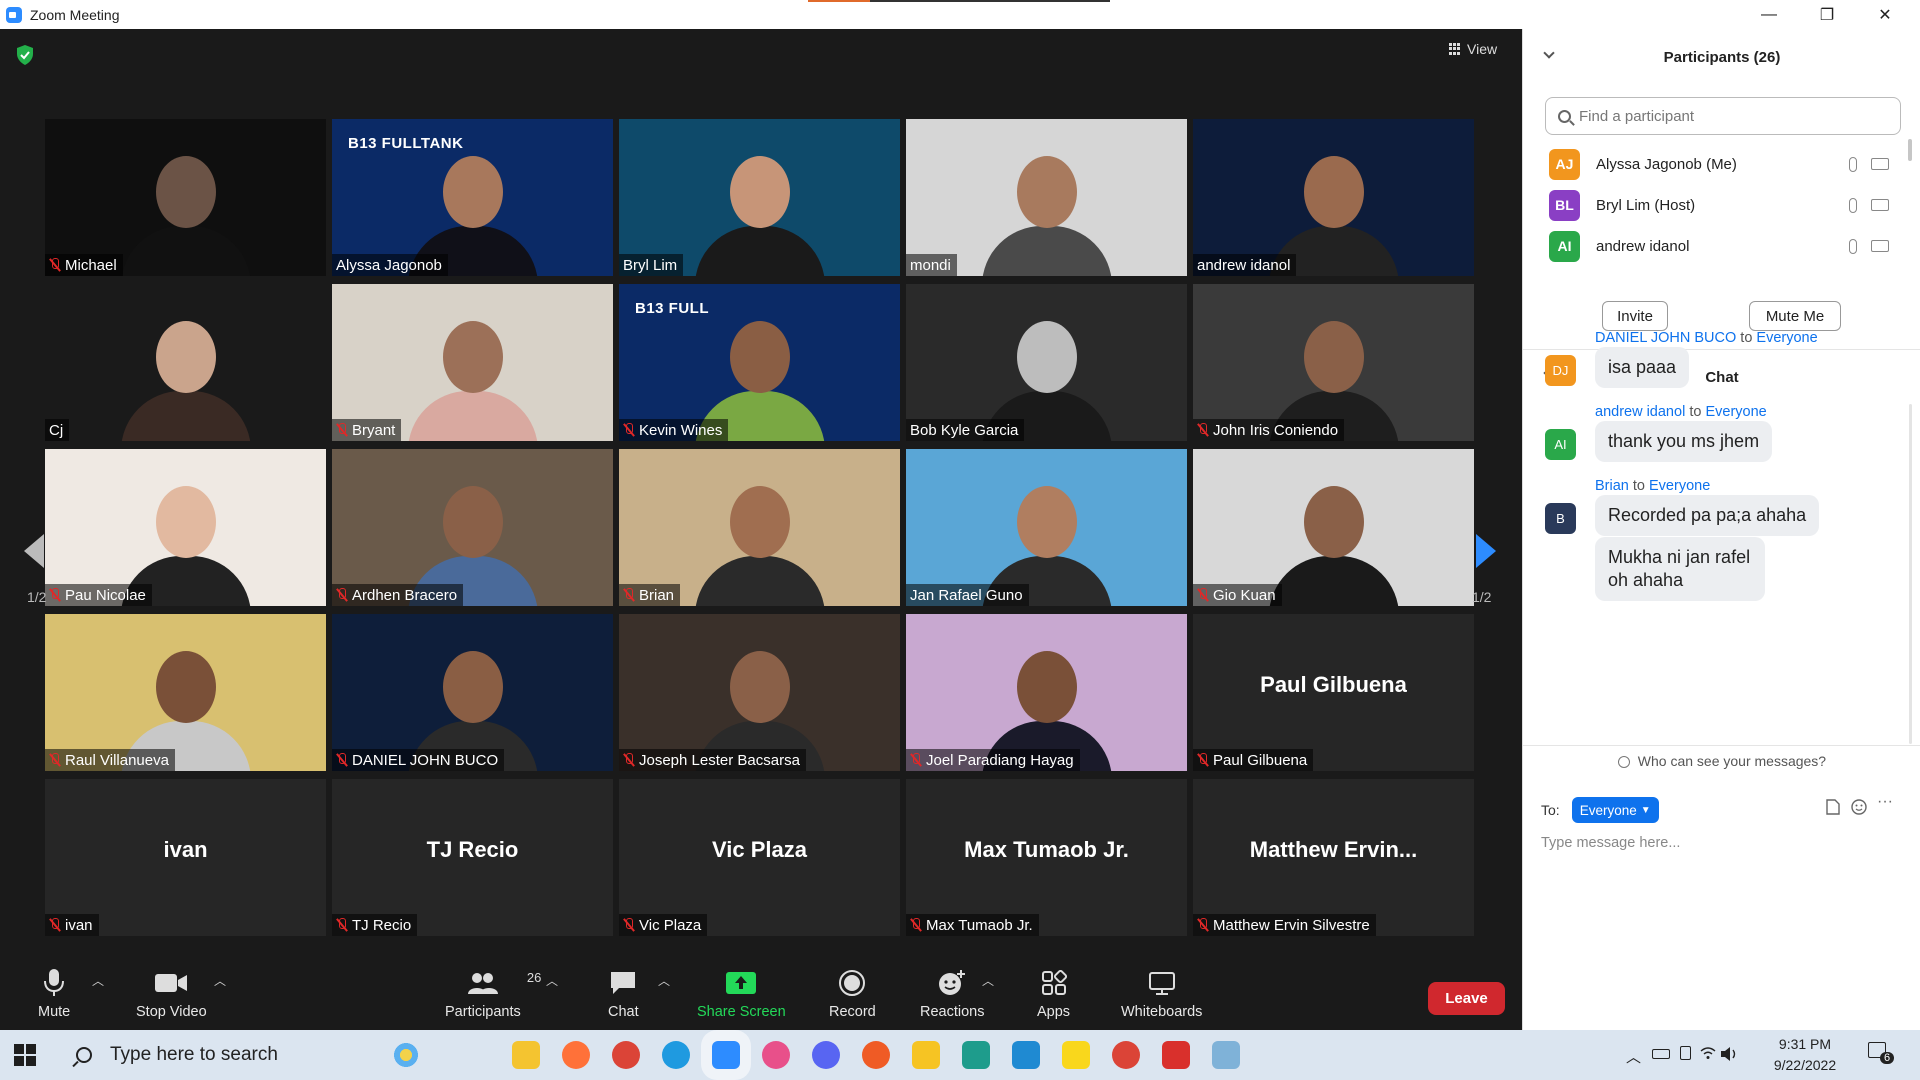 The height and width of the screenshot is (1080, 1920). Describe the element at coordinates (759, 527) in the screenshot. I see `participant-video-tile: Brian` at that location.